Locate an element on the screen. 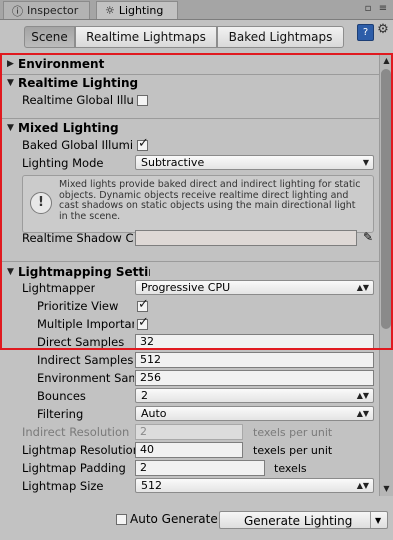  lightmap-size-label: Lightmap Size is located at coordinates (63, 486).